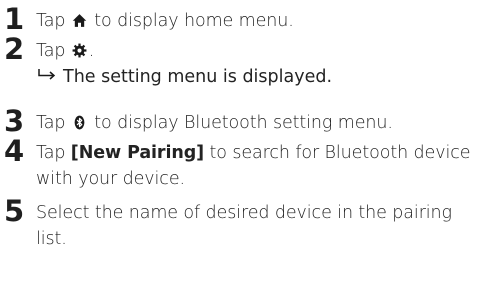 This screenshot has width=487, height=300. What do you see at coordinates (47, 75) in the screenshot?
I see `result-arrow-icon` at bounding box center [47, 75].